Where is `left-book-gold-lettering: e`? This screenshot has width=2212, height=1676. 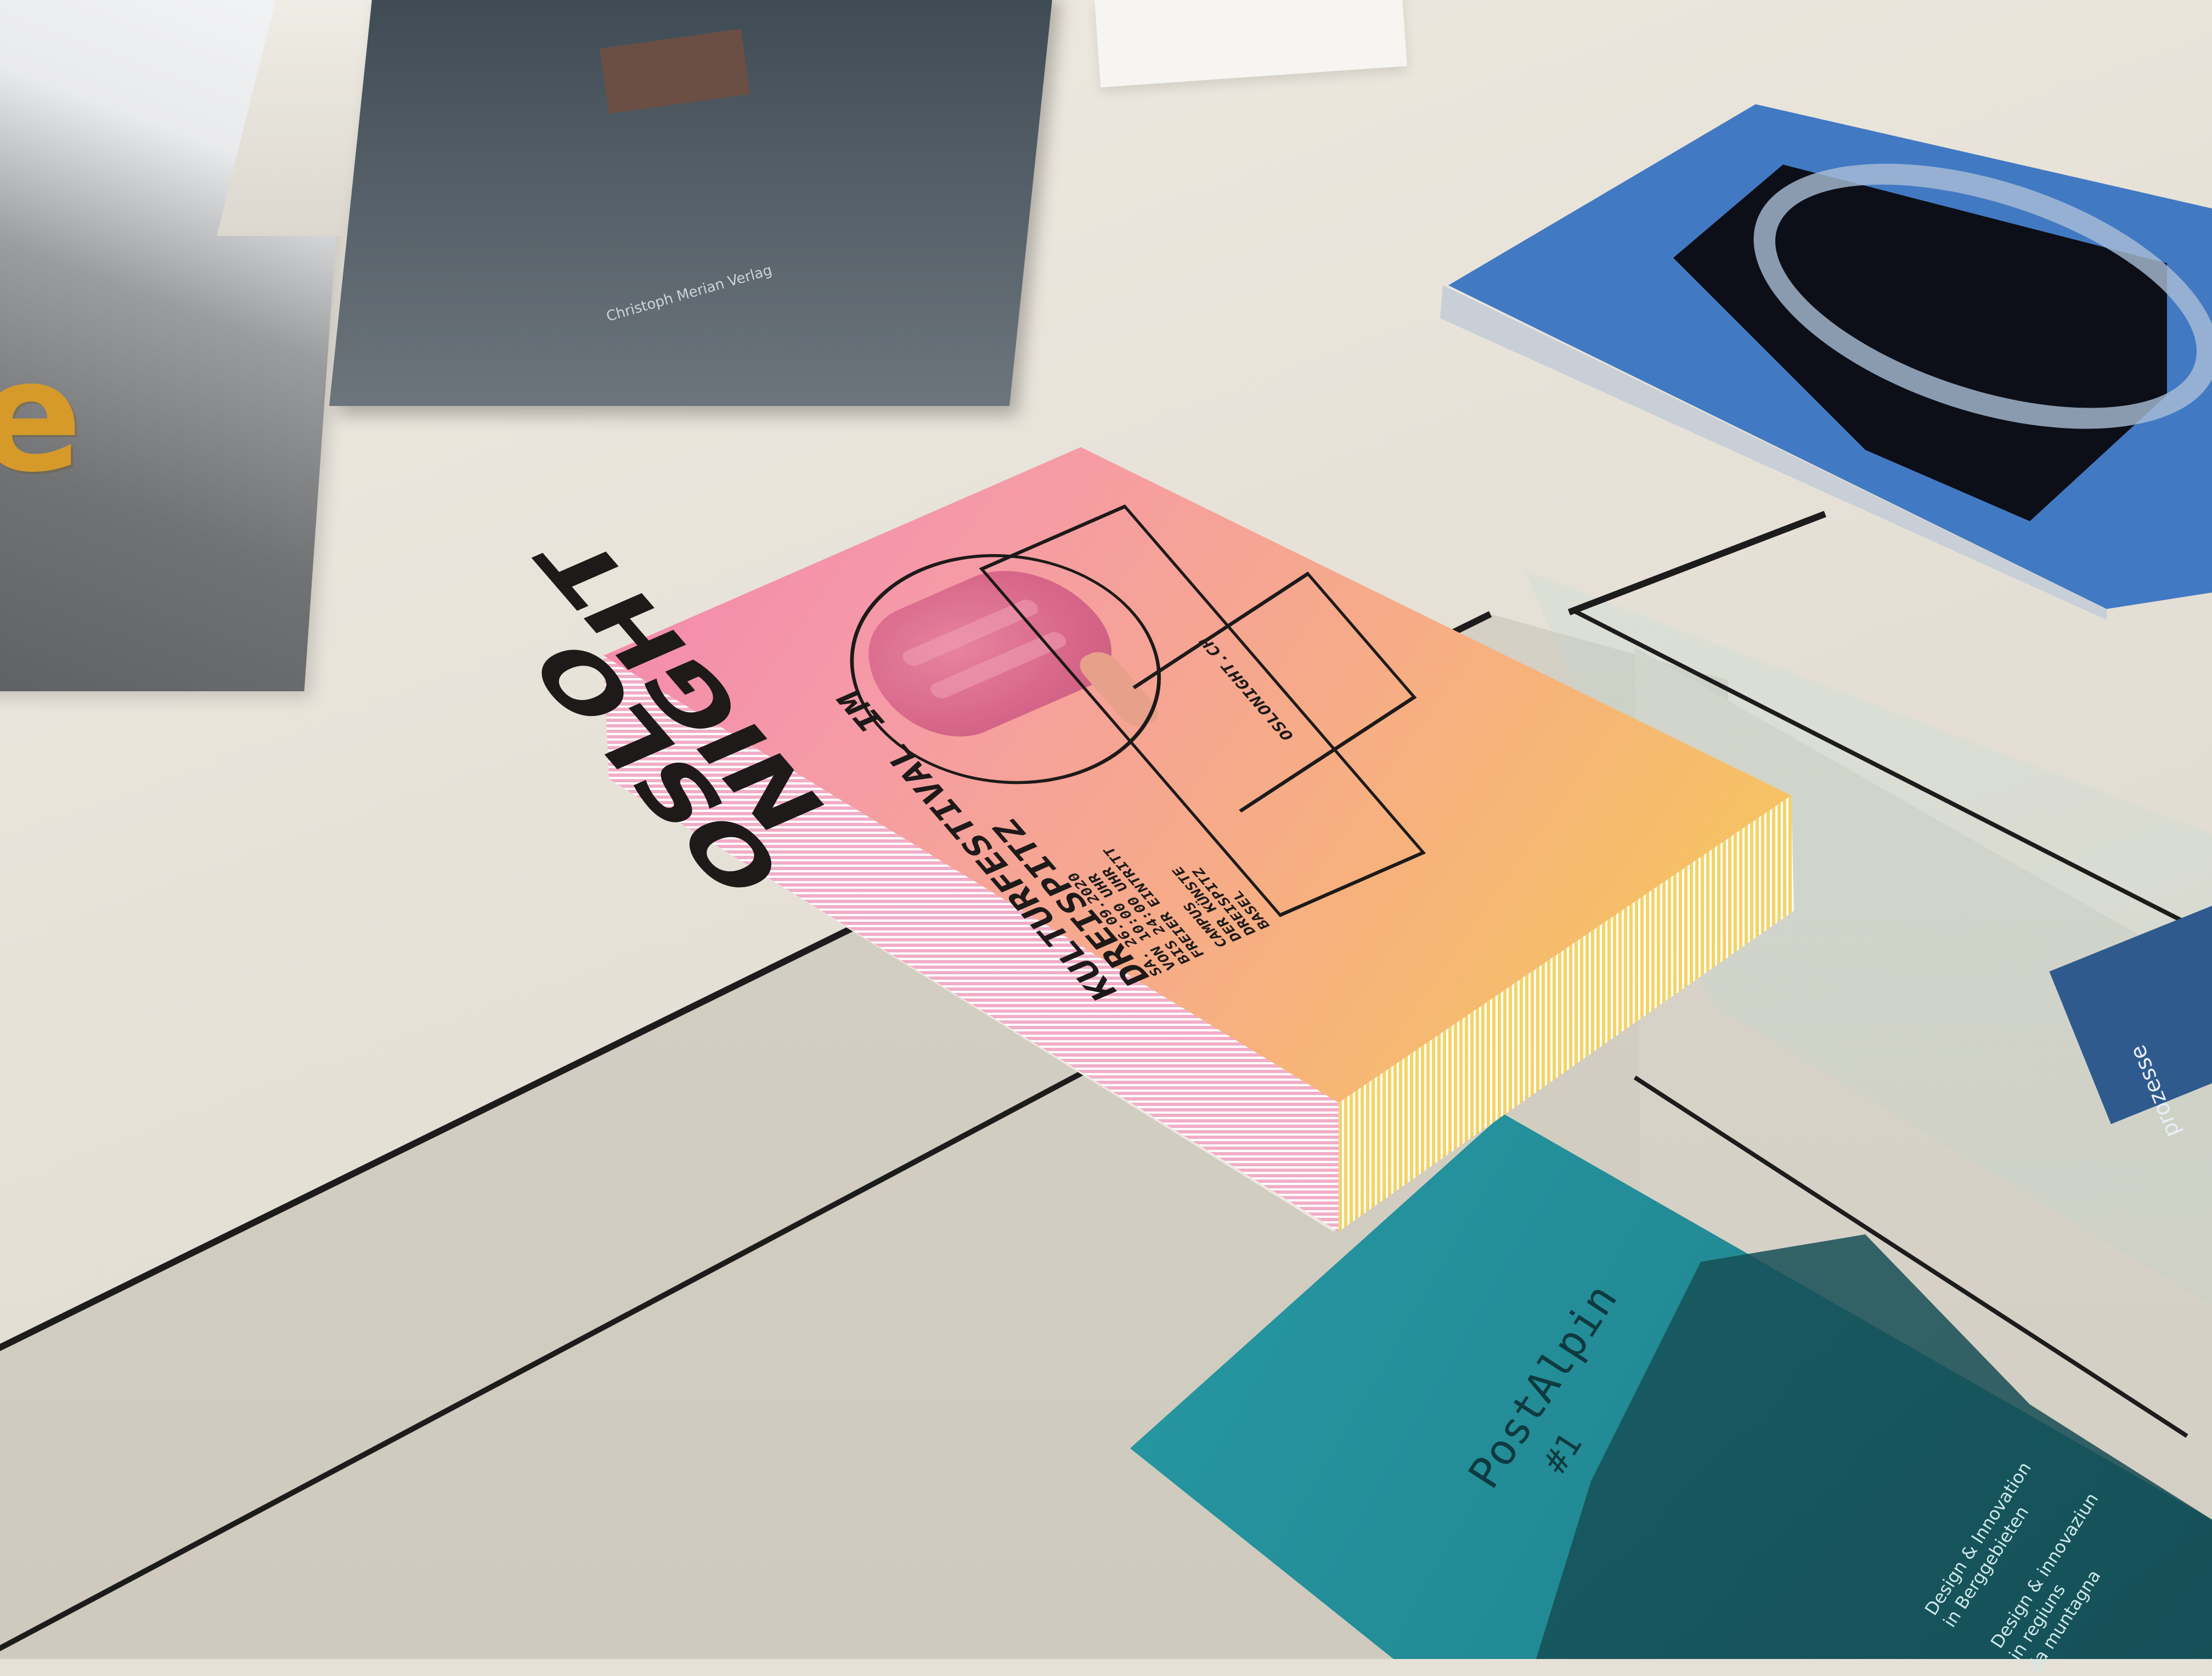
left-book-gold-lettering: e is located at coordinates (126, 439).